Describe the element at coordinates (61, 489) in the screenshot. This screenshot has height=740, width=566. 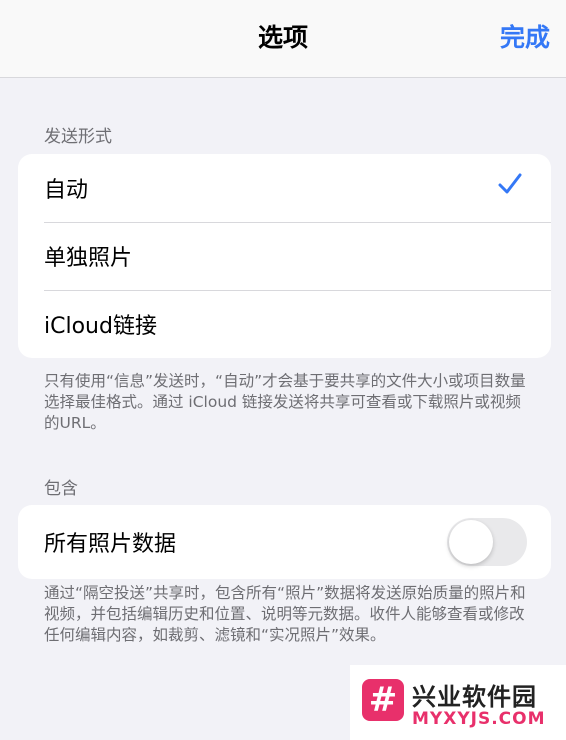
I see `include-header: 包含` at that location.